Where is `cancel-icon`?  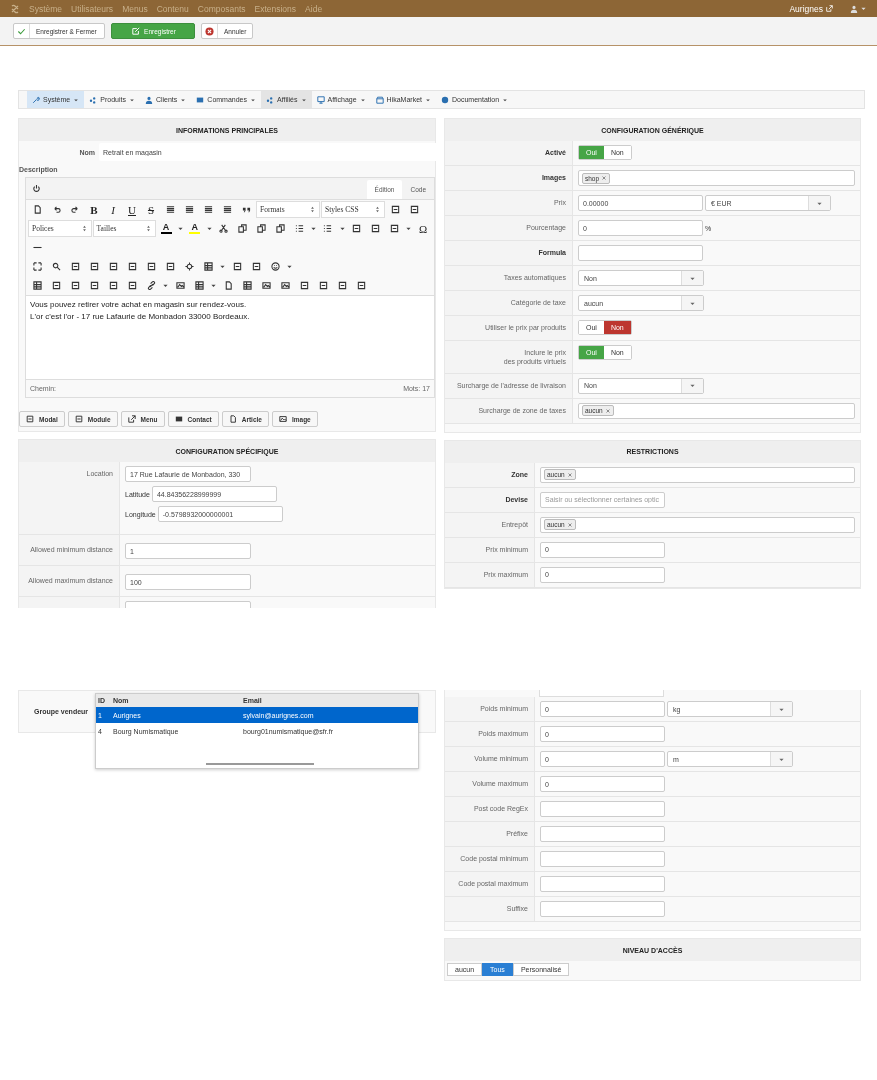
cancel-icon is located at coordinates (209, 31).